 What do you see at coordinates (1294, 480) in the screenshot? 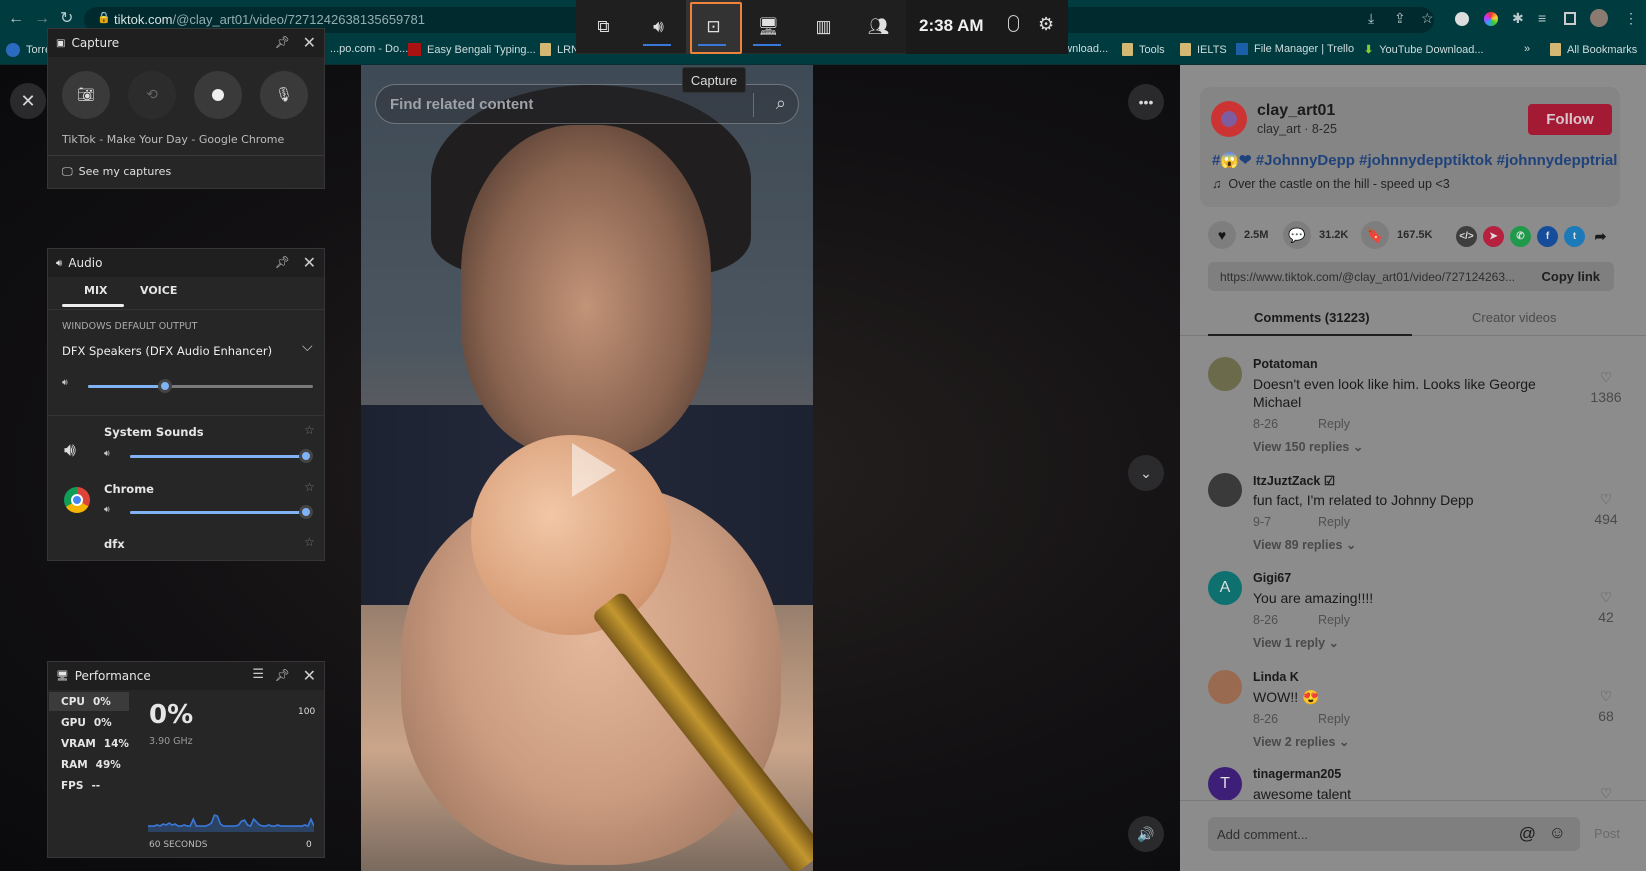
I see `commenter-name: ItzJuztZack ☑` at bounding box center [1294, 480].